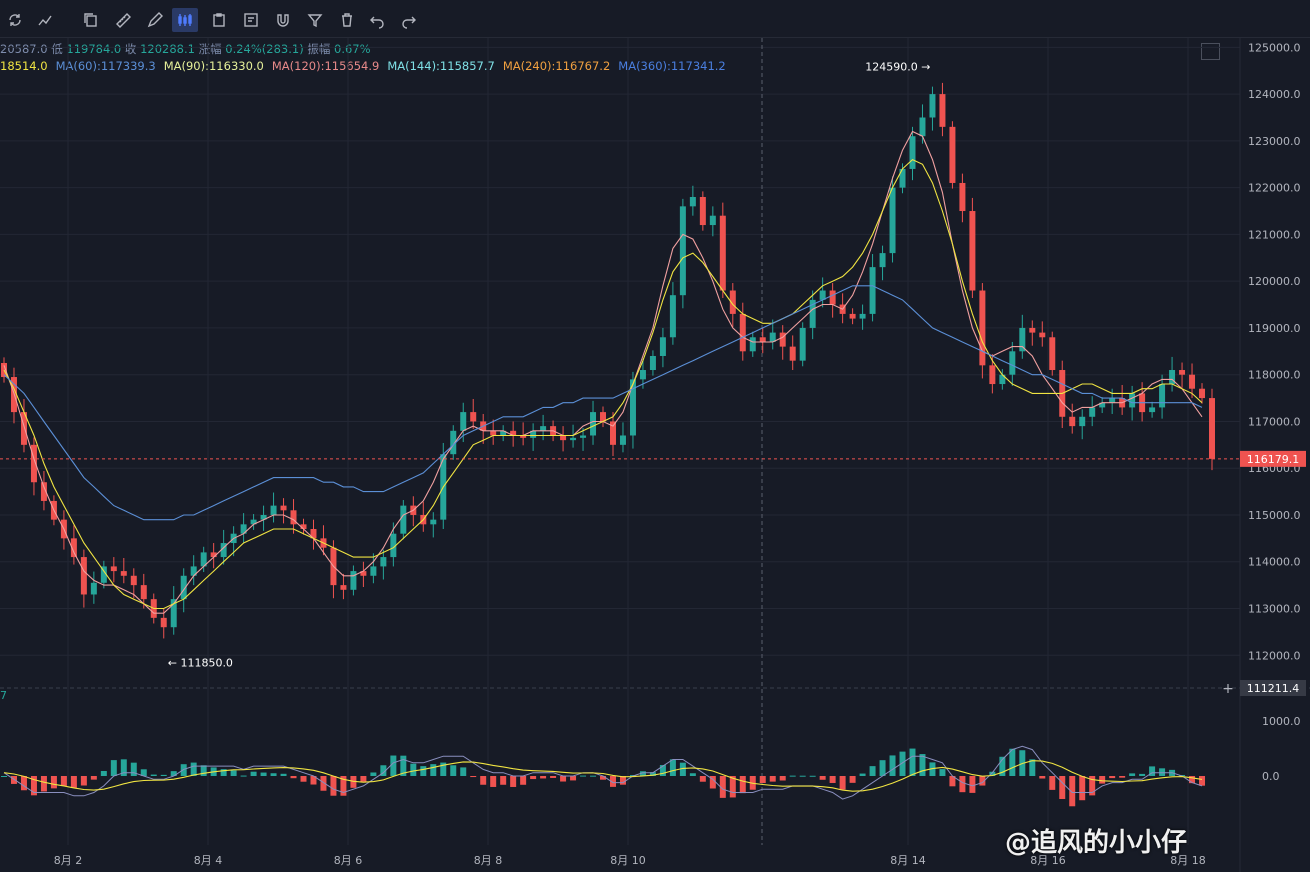 Image resolution: width=1310 pixels, height=872 pixels. What do you see at coordinates (348, 860) in the screenshot?
I see `x-tick-label: 8月 6` at bounding box center [348, 860].